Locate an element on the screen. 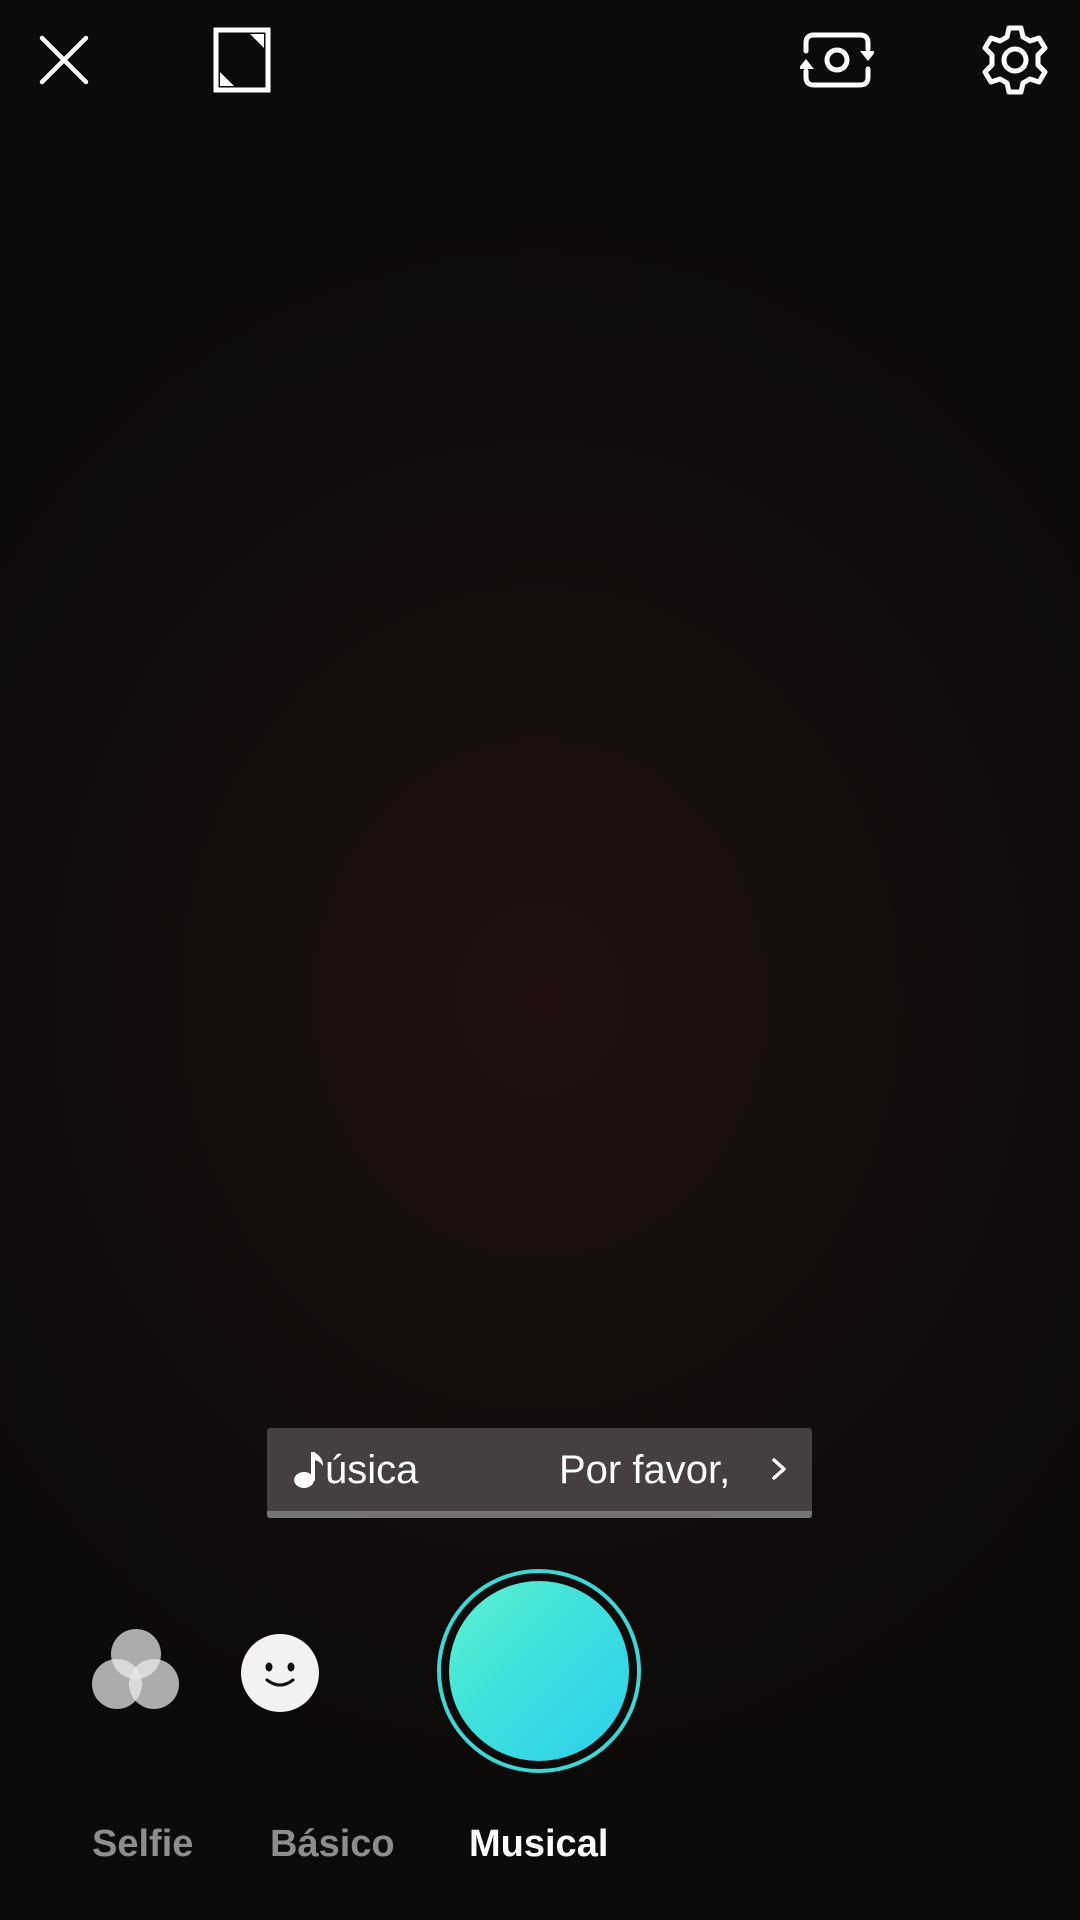 This screenshot has height=1920, width=1080. close-button is located at coordinates (64, 60).